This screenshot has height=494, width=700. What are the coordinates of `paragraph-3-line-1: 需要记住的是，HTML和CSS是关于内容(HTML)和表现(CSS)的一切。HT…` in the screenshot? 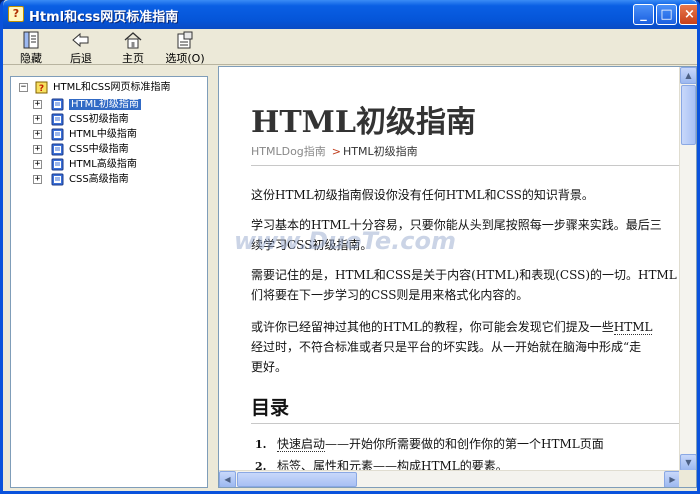 It's located at (464, 275).